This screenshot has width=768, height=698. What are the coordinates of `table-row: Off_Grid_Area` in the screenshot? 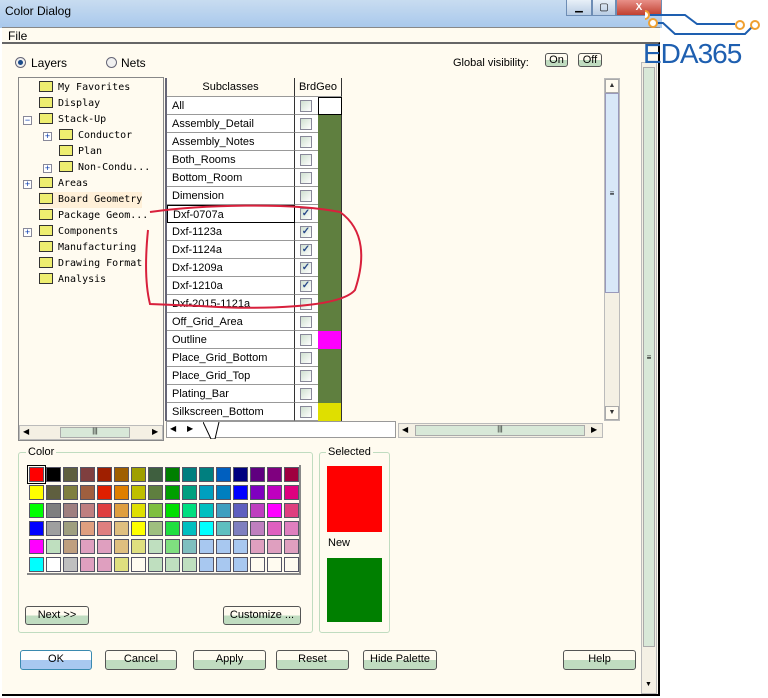 It's located at (254, 322).